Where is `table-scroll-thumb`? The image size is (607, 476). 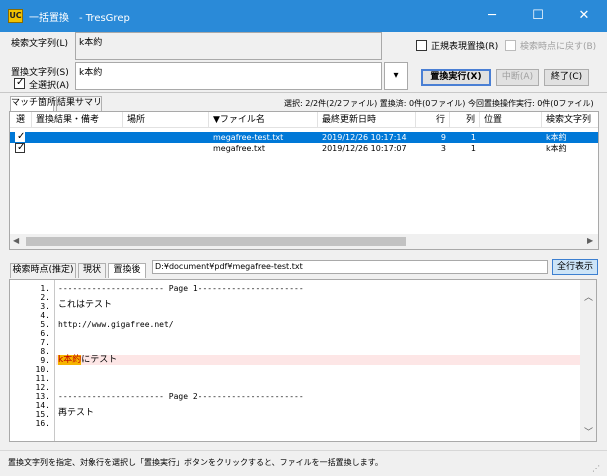 table-scroll-thumb is located at coordinates (216, 241).